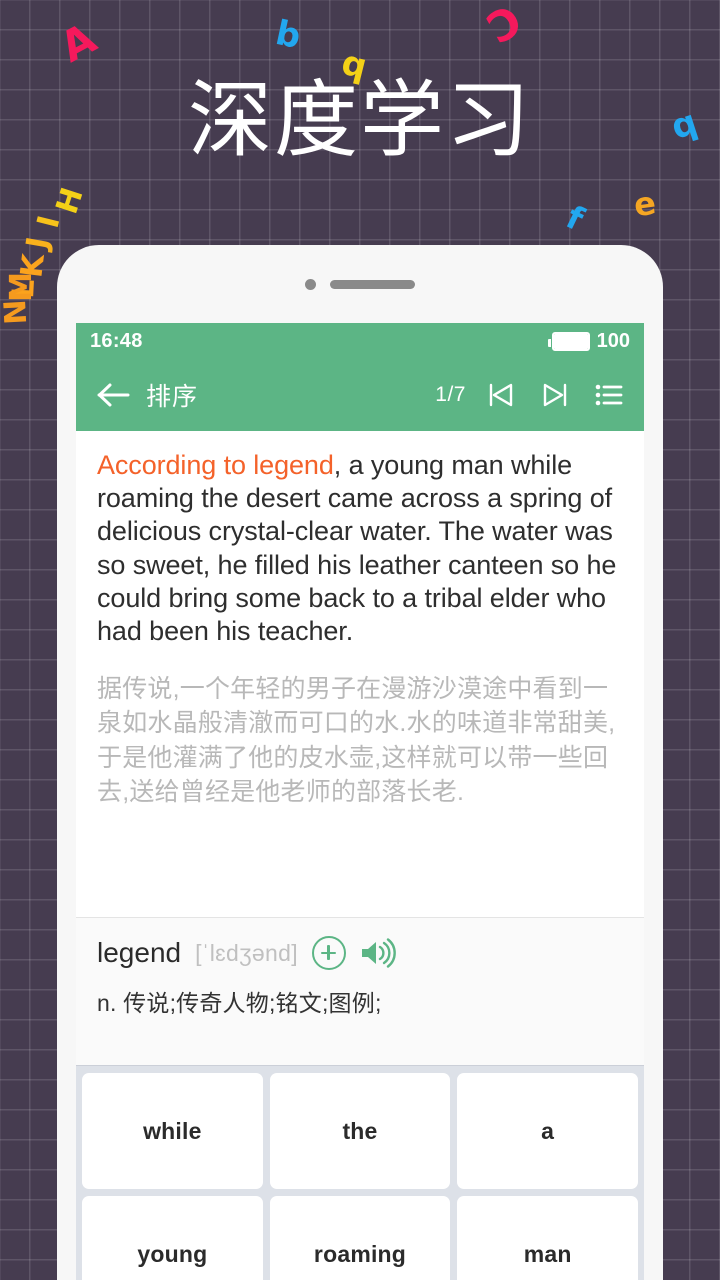  What do you see at coordinates (139, 952) in the screenshot?
I see `word-text: legend` at bounding box center [139, 952].